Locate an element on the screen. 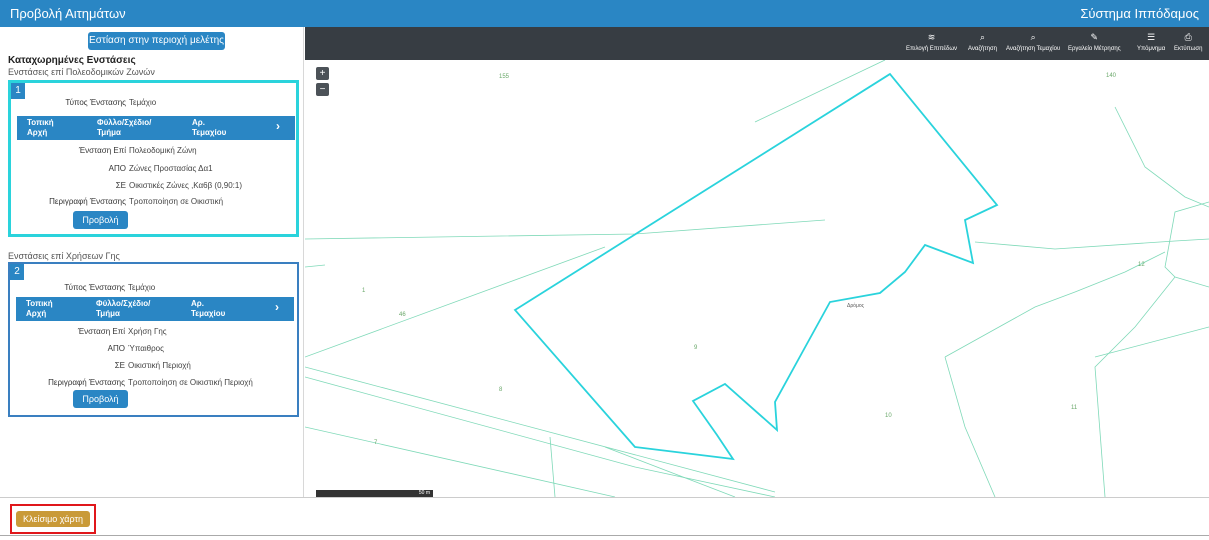  parcel-label: 12 is located at coordinates (1141, 265).